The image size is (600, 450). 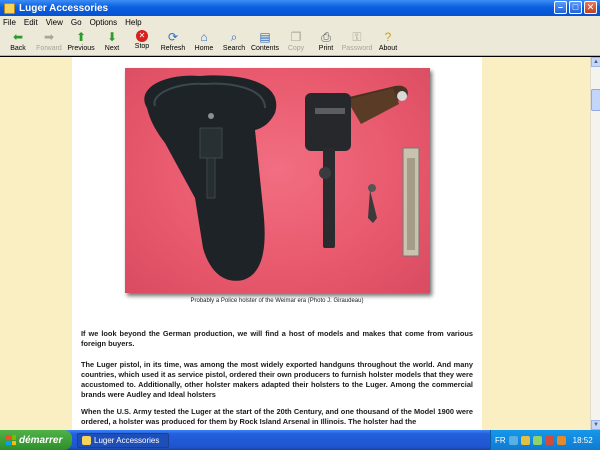 What do you see at coordinates (595, 425) in the screenshot?
I see `scroll-down-icon: ▼` at bounding box center [595, 425].